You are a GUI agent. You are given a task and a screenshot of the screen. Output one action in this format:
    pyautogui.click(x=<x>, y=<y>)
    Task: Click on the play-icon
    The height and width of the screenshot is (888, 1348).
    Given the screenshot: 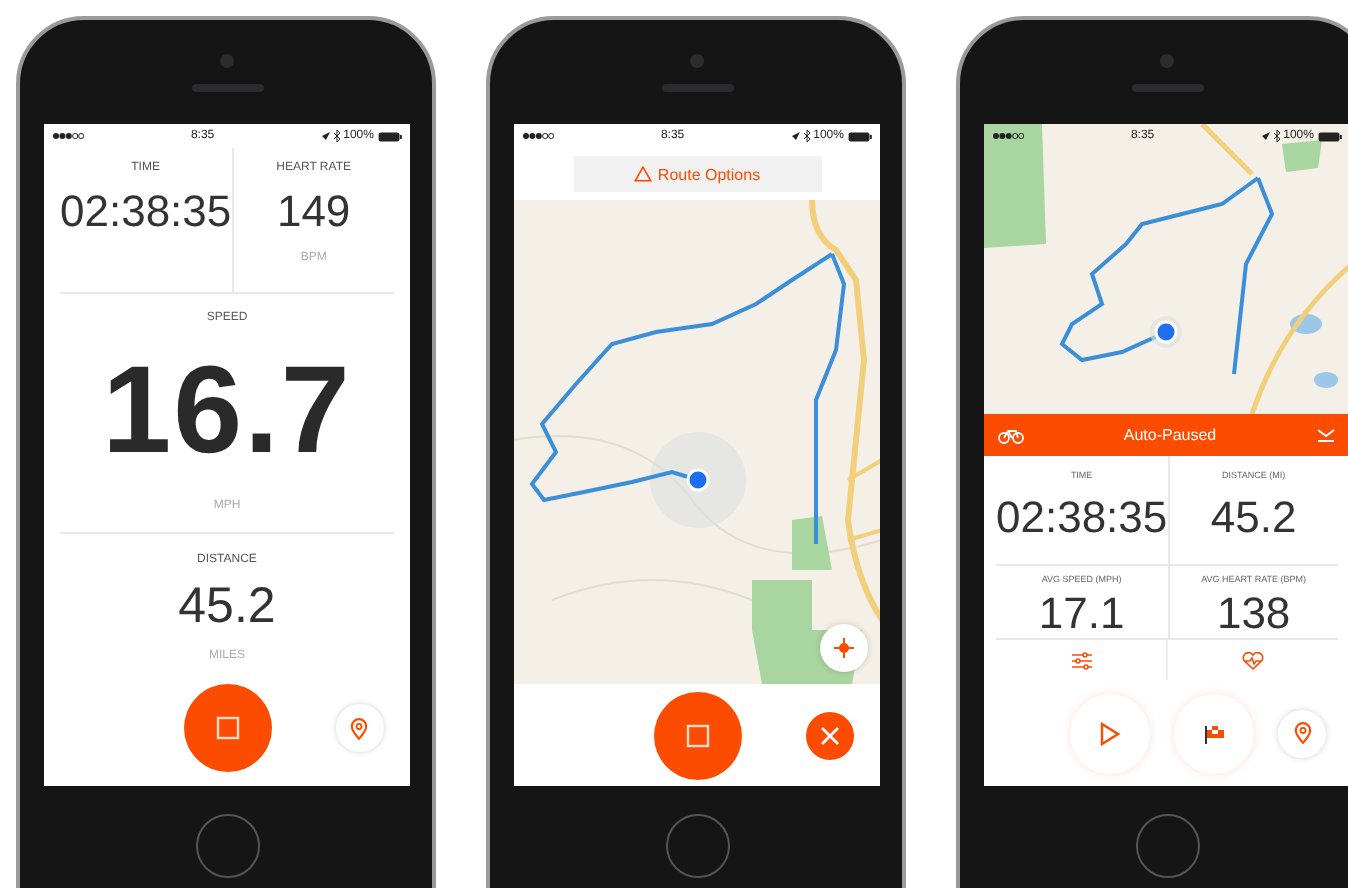 What is the action you would take?
    pyautogui.click(x=1110, y=733)
    